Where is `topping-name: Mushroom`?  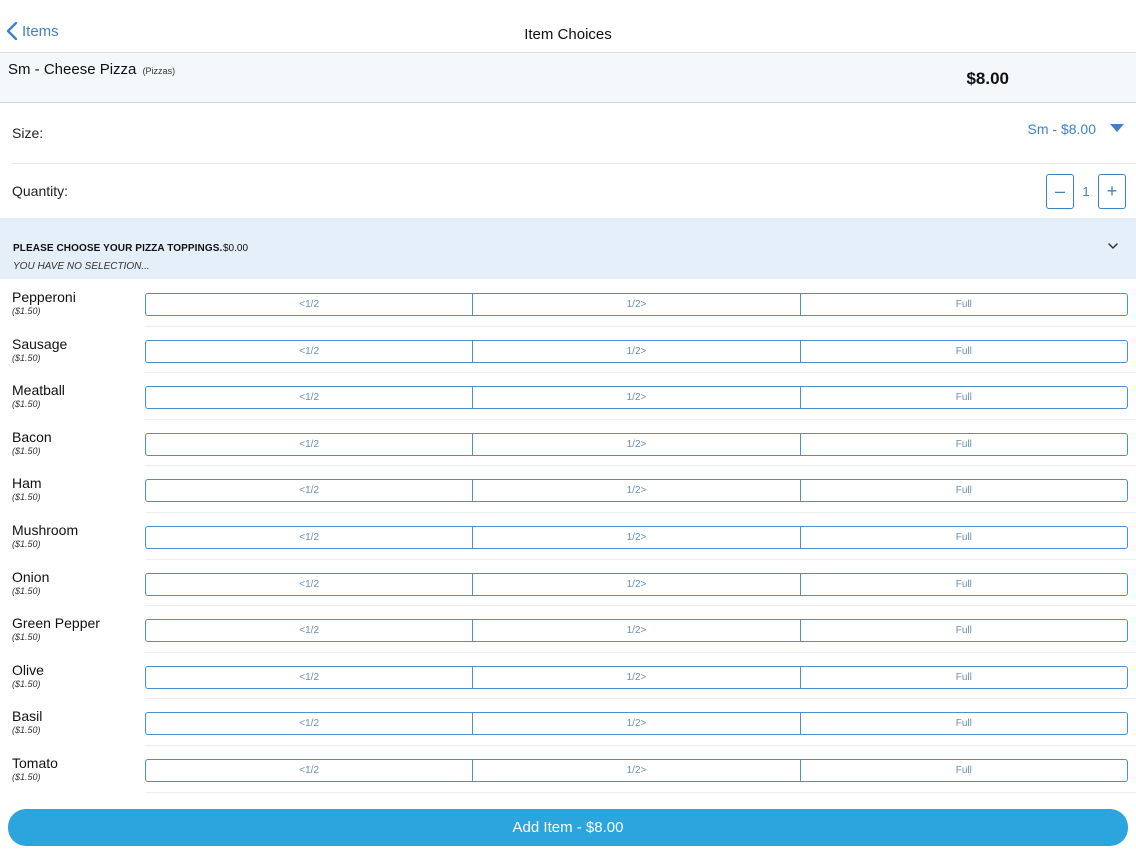 topping-name: Mushroom is located at coordinates (45, 529).